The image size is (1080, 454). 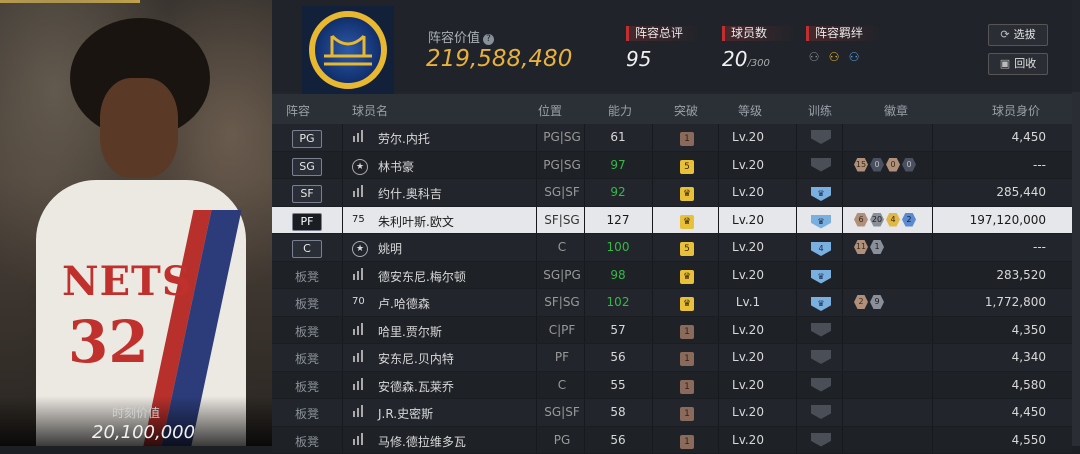 What do you see at coordinates (672, 276) in the screenshot?
I see `table-row: 板凳德安东尼.梅尔顿SG|PG98♛Lv.20♛283,520` at bounding box center [672, 276].